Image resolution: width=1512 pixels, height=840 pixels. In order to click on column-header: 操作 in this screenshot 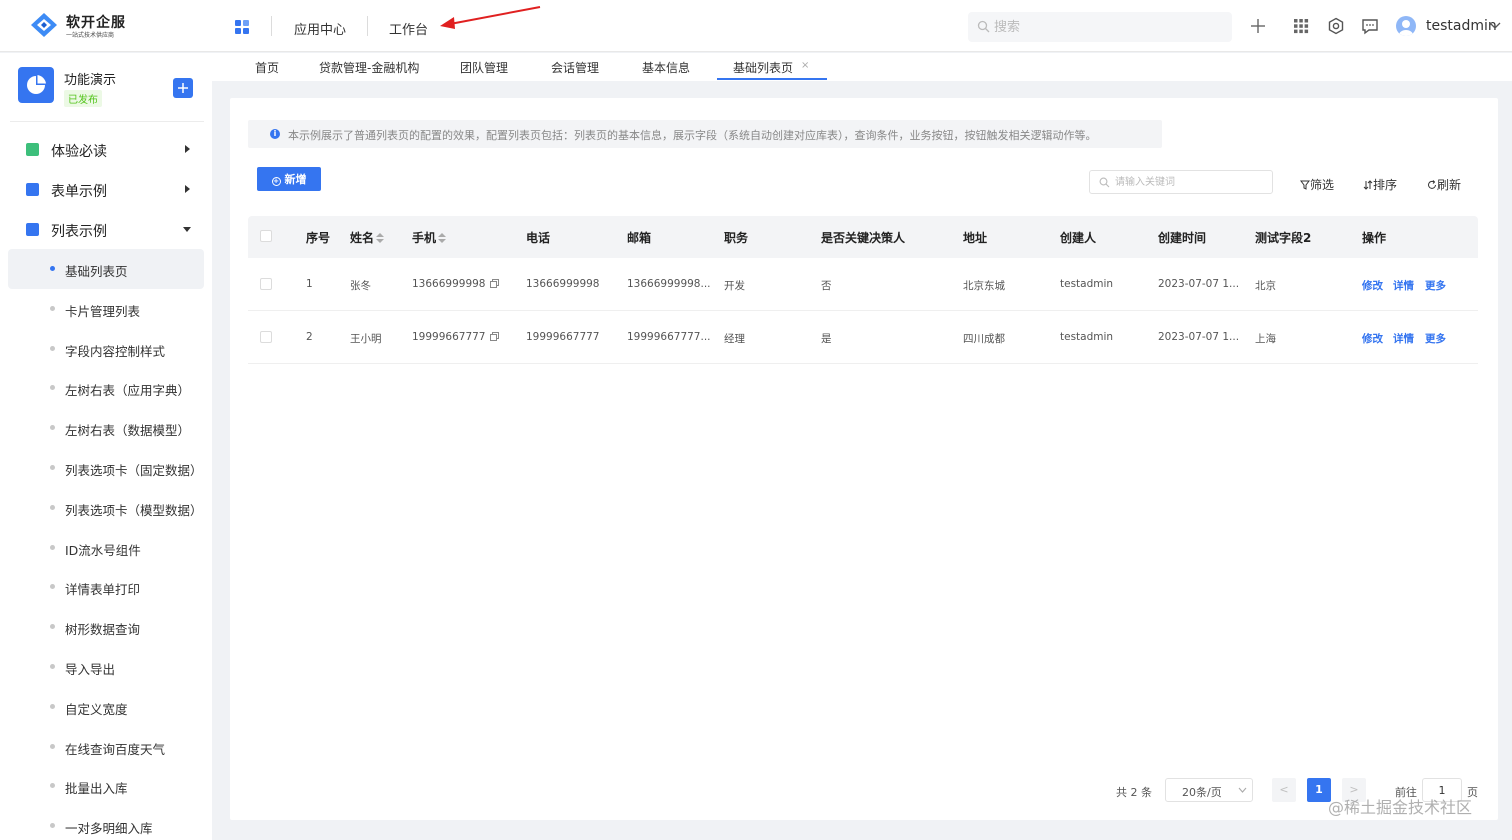, I will do `click(1374, 238)`.